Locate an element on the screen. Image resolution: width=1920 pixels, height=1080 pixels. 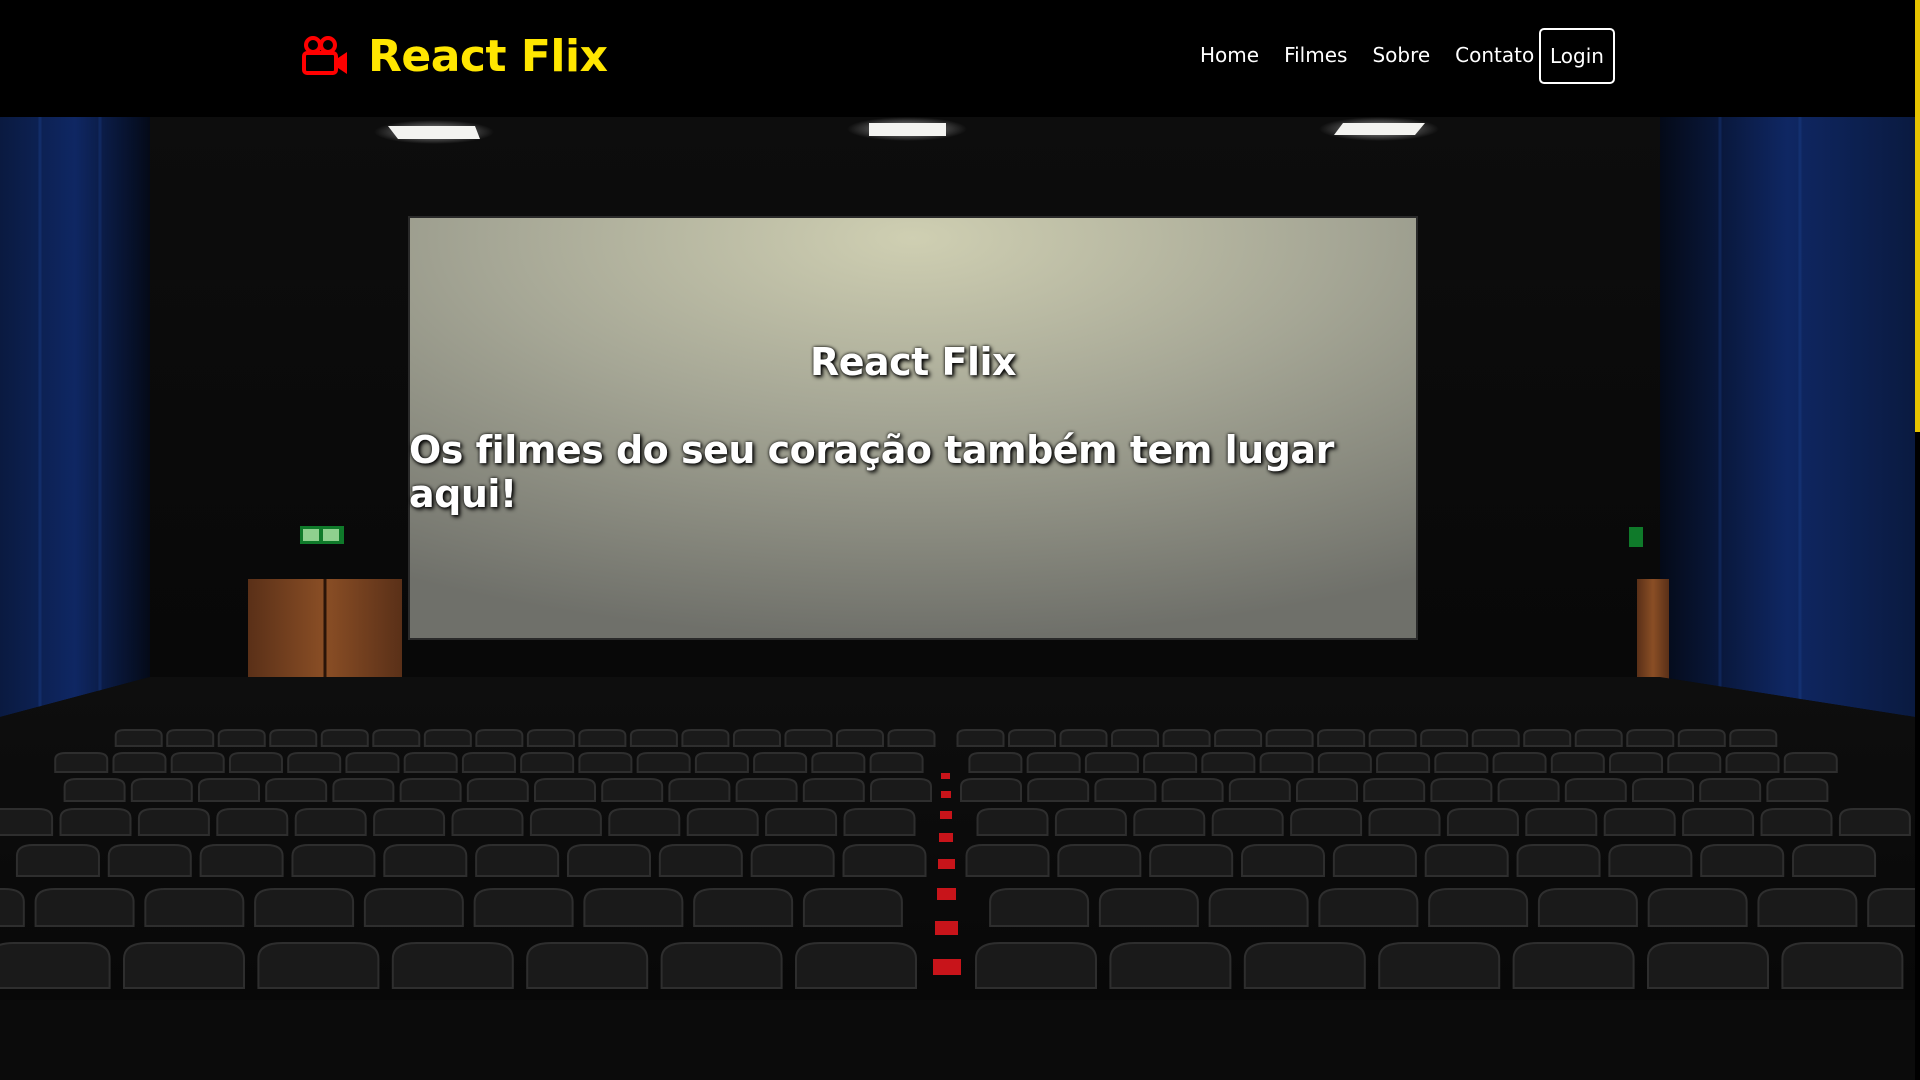
brand-logo-link: React Flix is located at coordinates (455, 56).